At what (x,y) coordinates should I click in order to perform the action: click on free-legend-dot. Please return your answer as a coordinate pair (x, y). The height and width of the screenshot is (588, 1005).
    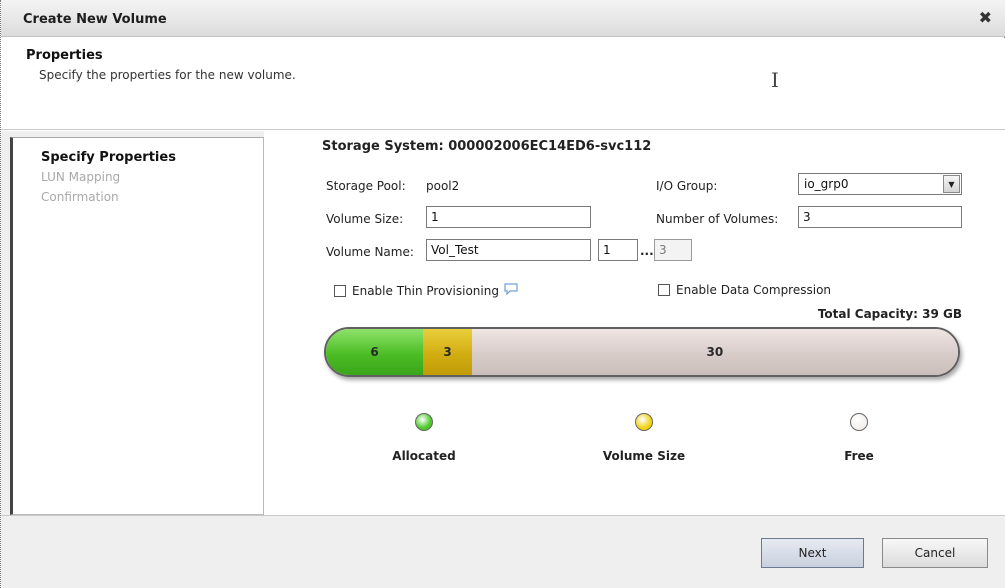
    Looking at the image, I should click on (859, 422).